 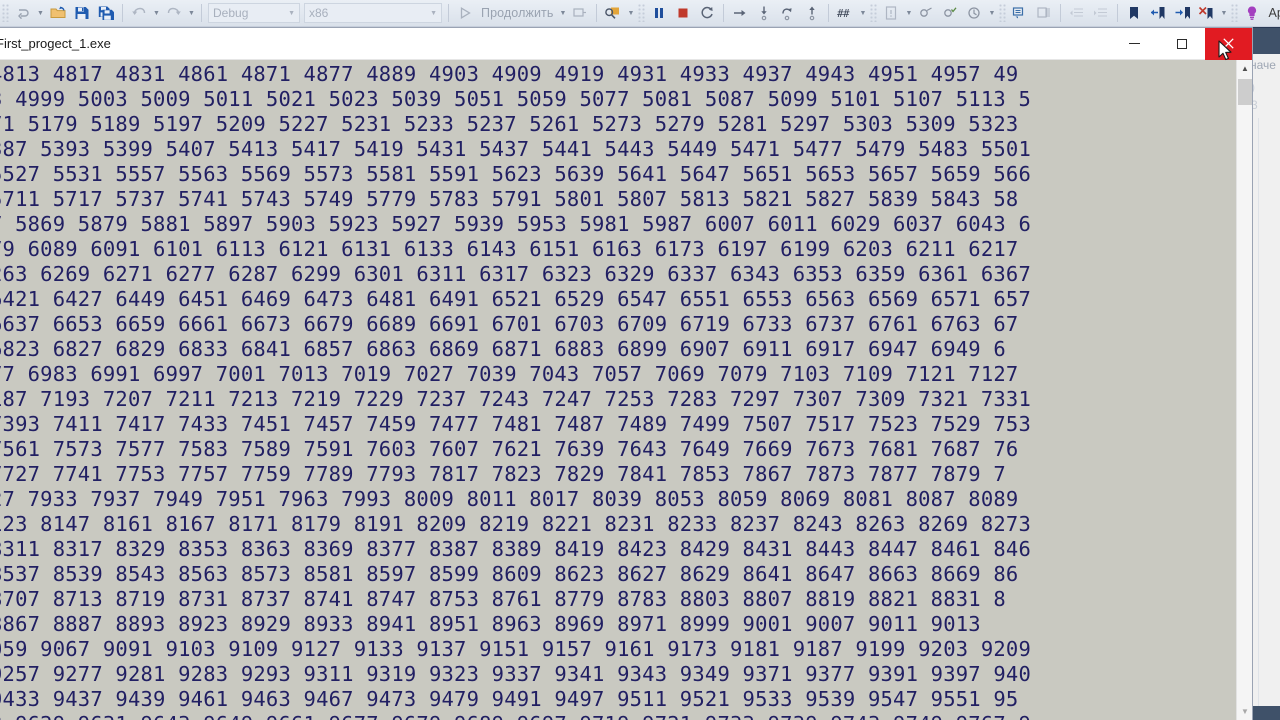 I want to click on redo-icon, so click(x=174, y=13).